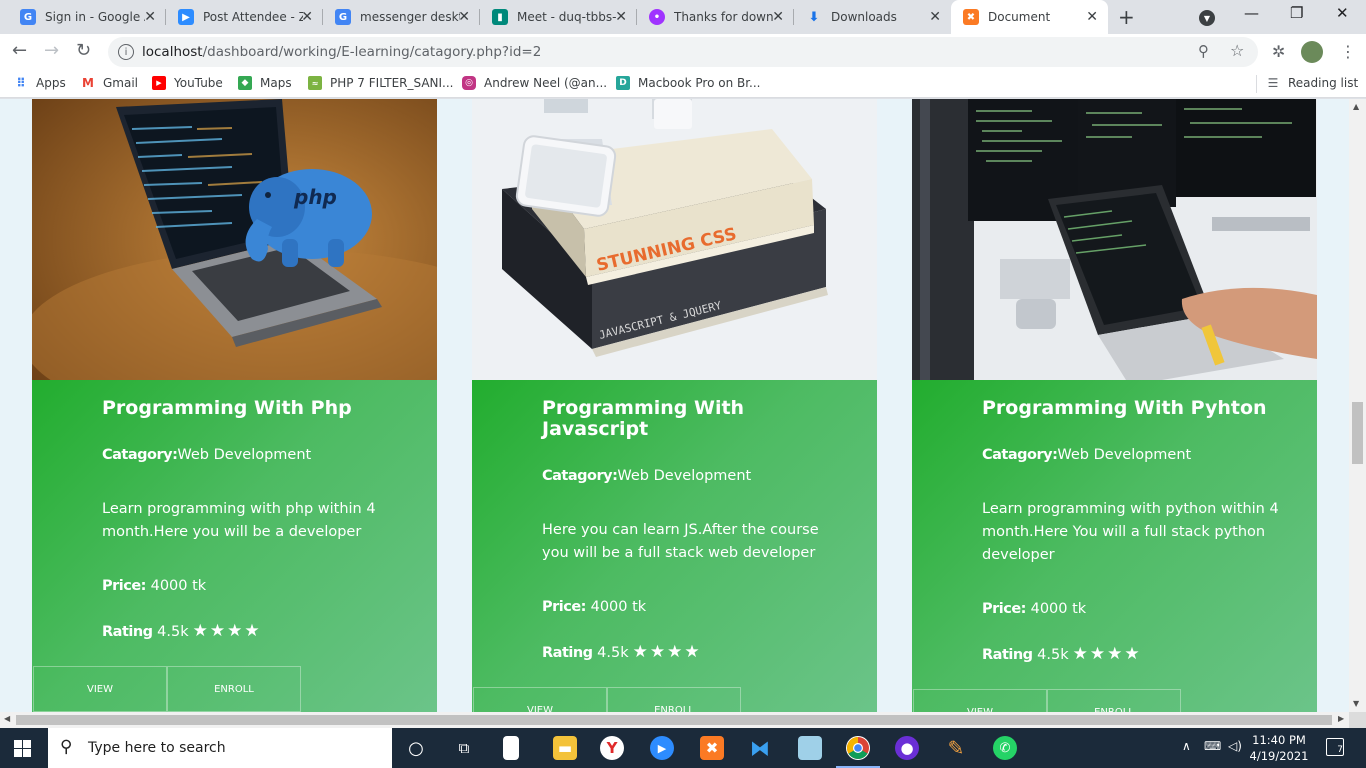  I want to click on restore-button: ❐, so click(1296, 13).